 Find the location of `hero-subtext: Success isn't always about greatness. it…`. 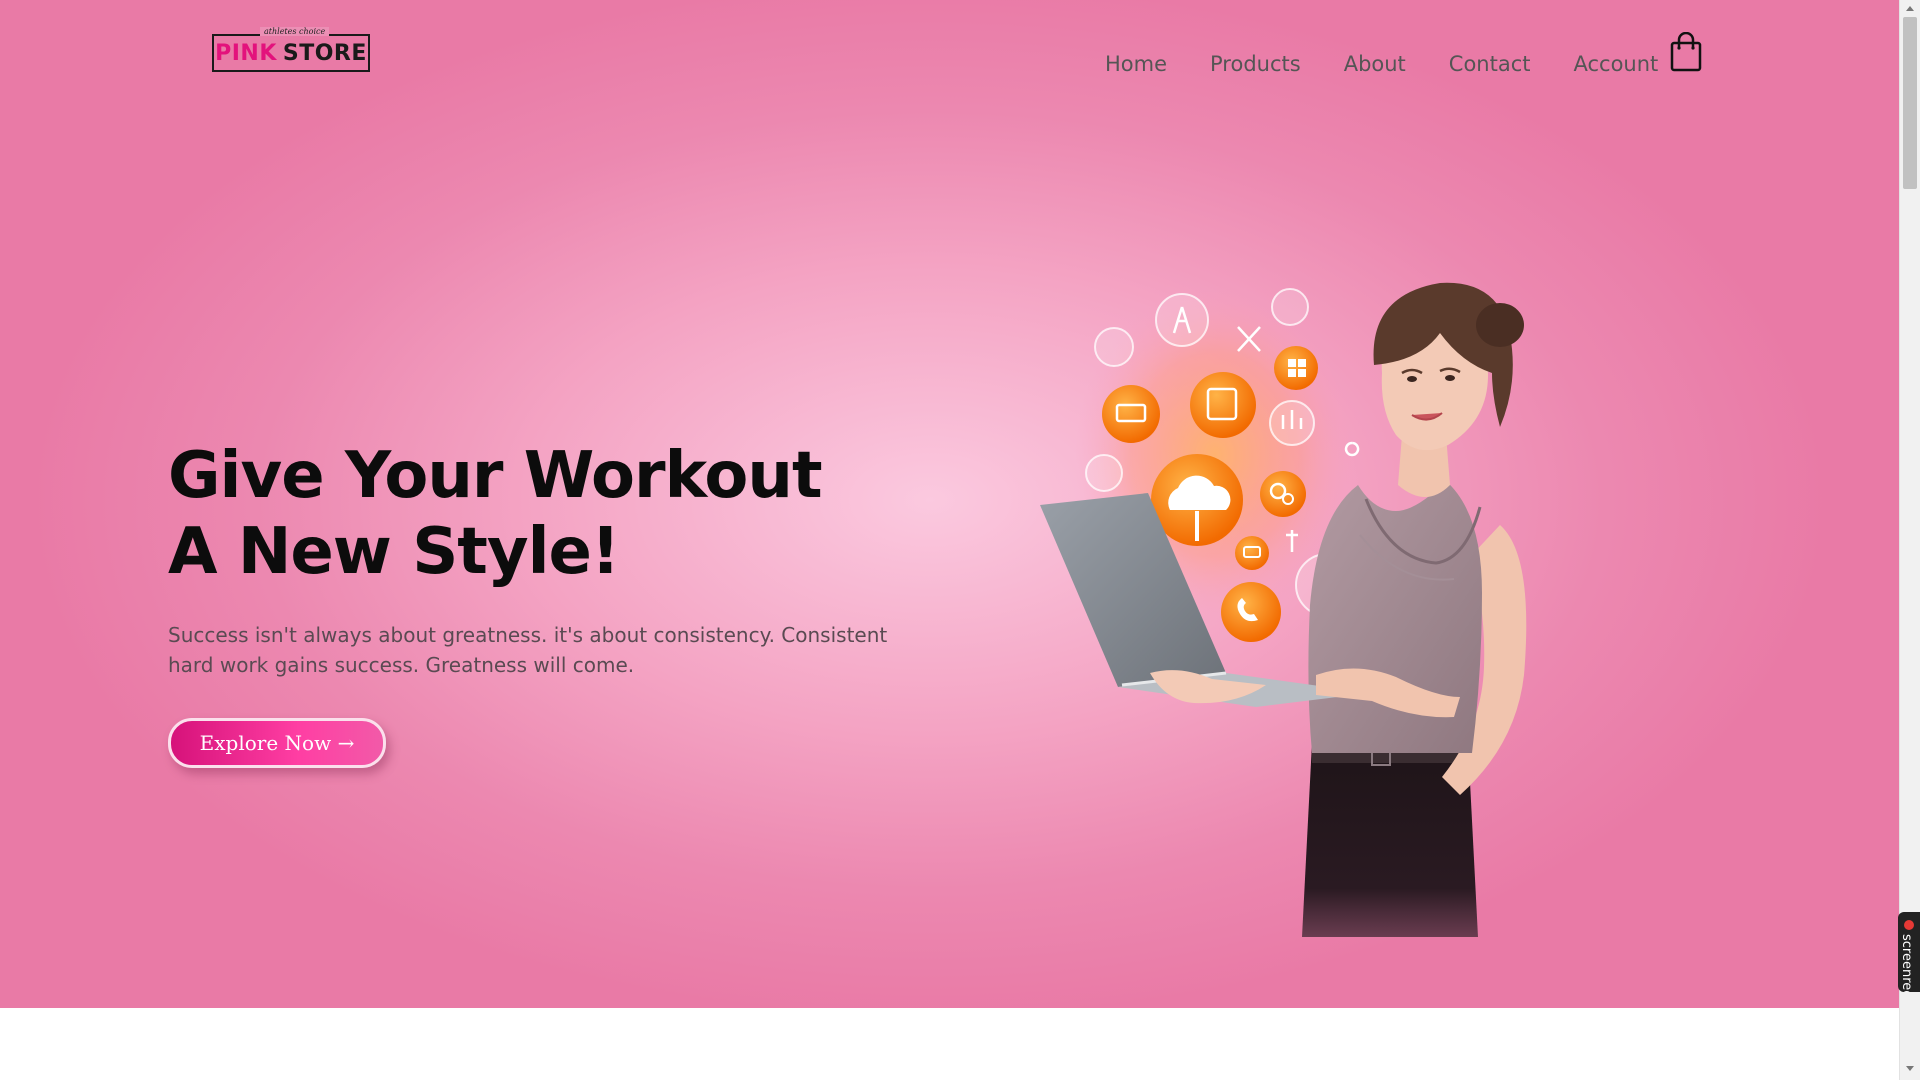

hero-subtext: Success isn't always about greatness. it… is located at coordinates (528, 650).